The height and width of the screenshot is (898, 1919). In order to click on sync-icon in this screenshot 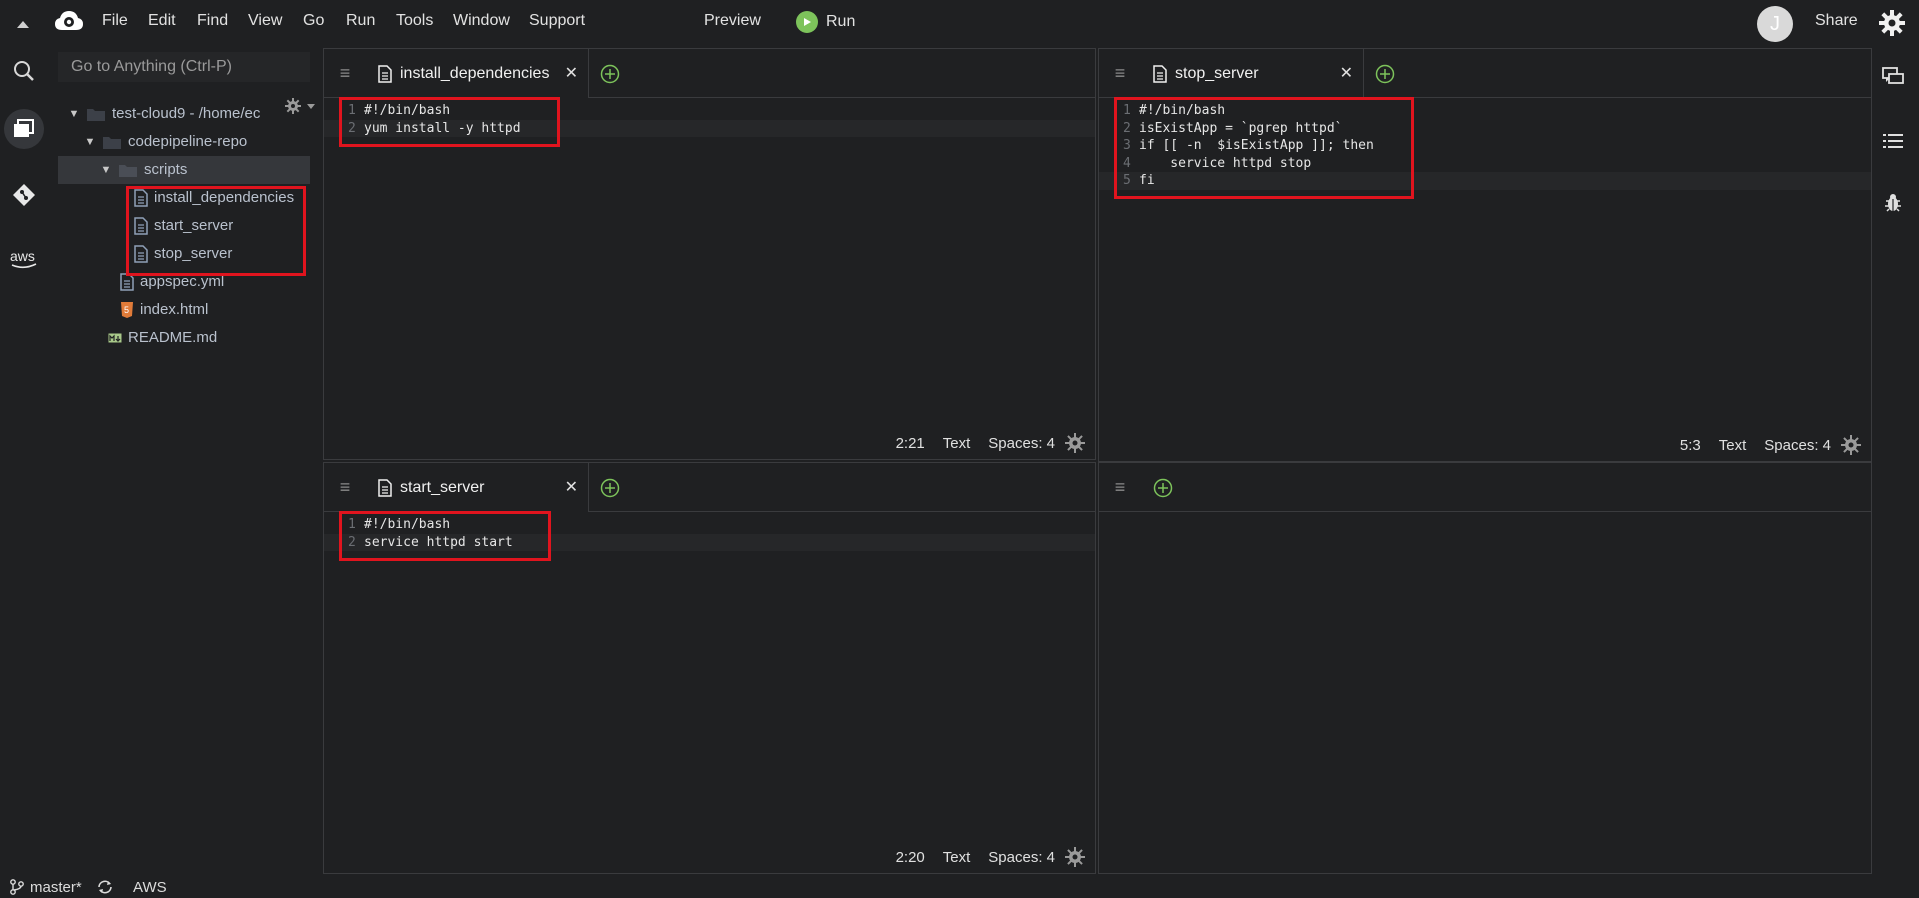, I will do `click(105, 887)`.